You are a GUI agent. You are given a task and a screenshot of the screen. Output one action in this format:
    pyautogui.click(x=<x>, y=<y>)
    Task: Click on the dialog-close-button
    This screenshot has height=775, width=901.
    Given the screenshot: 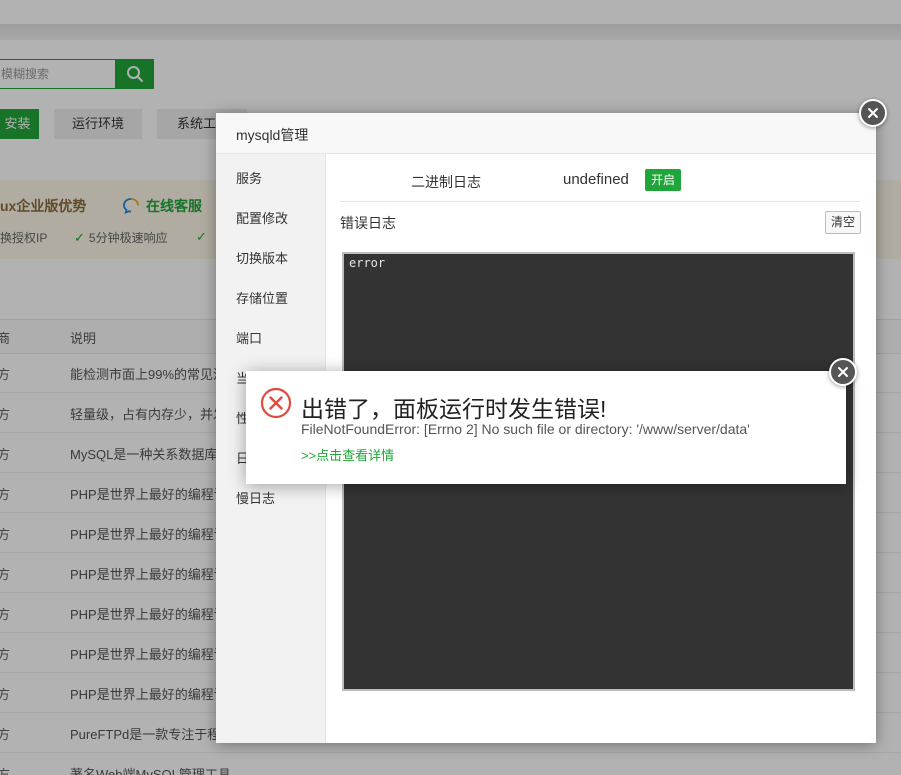 What is the action you would take?
    pyautogui.click(x=873, y=113)
    